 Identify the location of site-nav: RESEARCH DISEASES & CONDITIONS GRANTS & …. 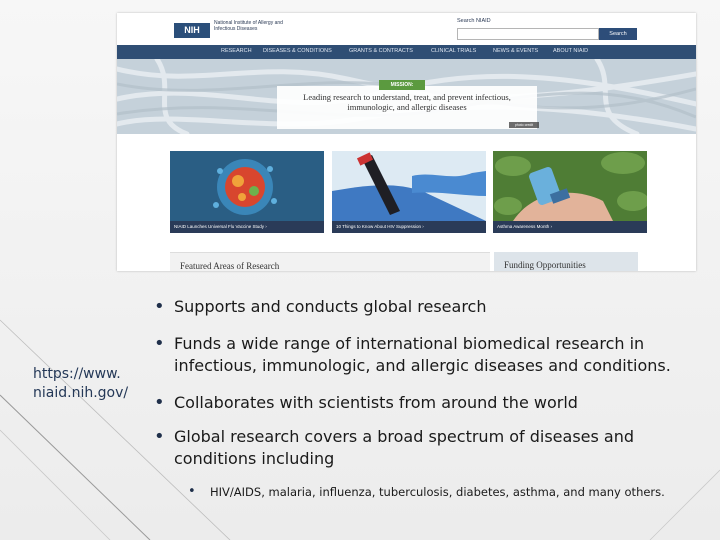
(406, 52).